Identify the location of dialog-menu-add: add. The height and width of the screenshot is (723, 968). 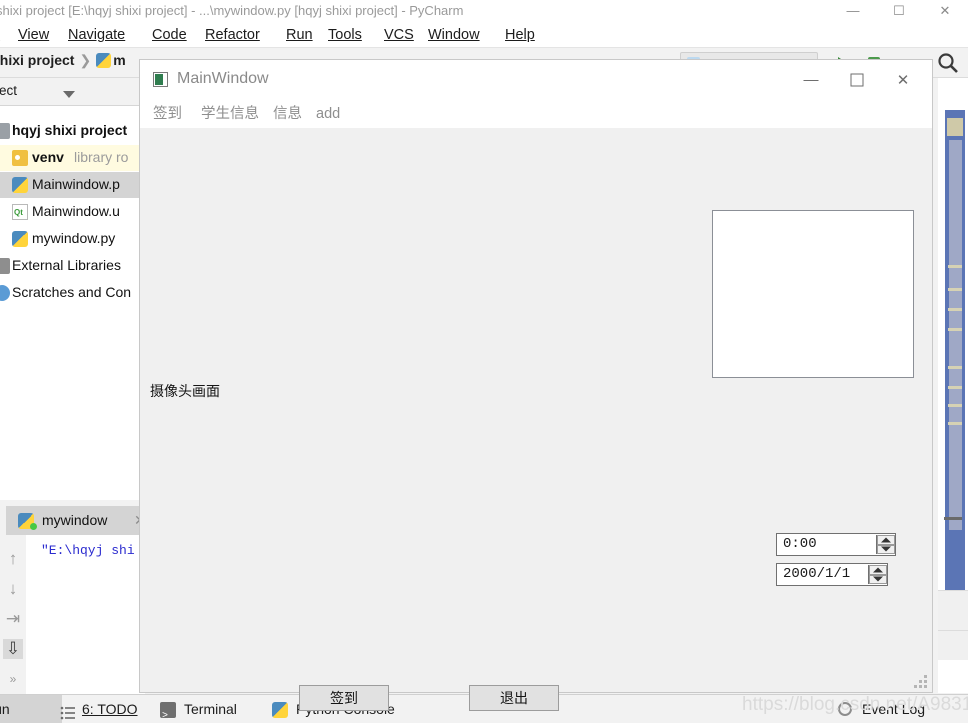
(328, 114).